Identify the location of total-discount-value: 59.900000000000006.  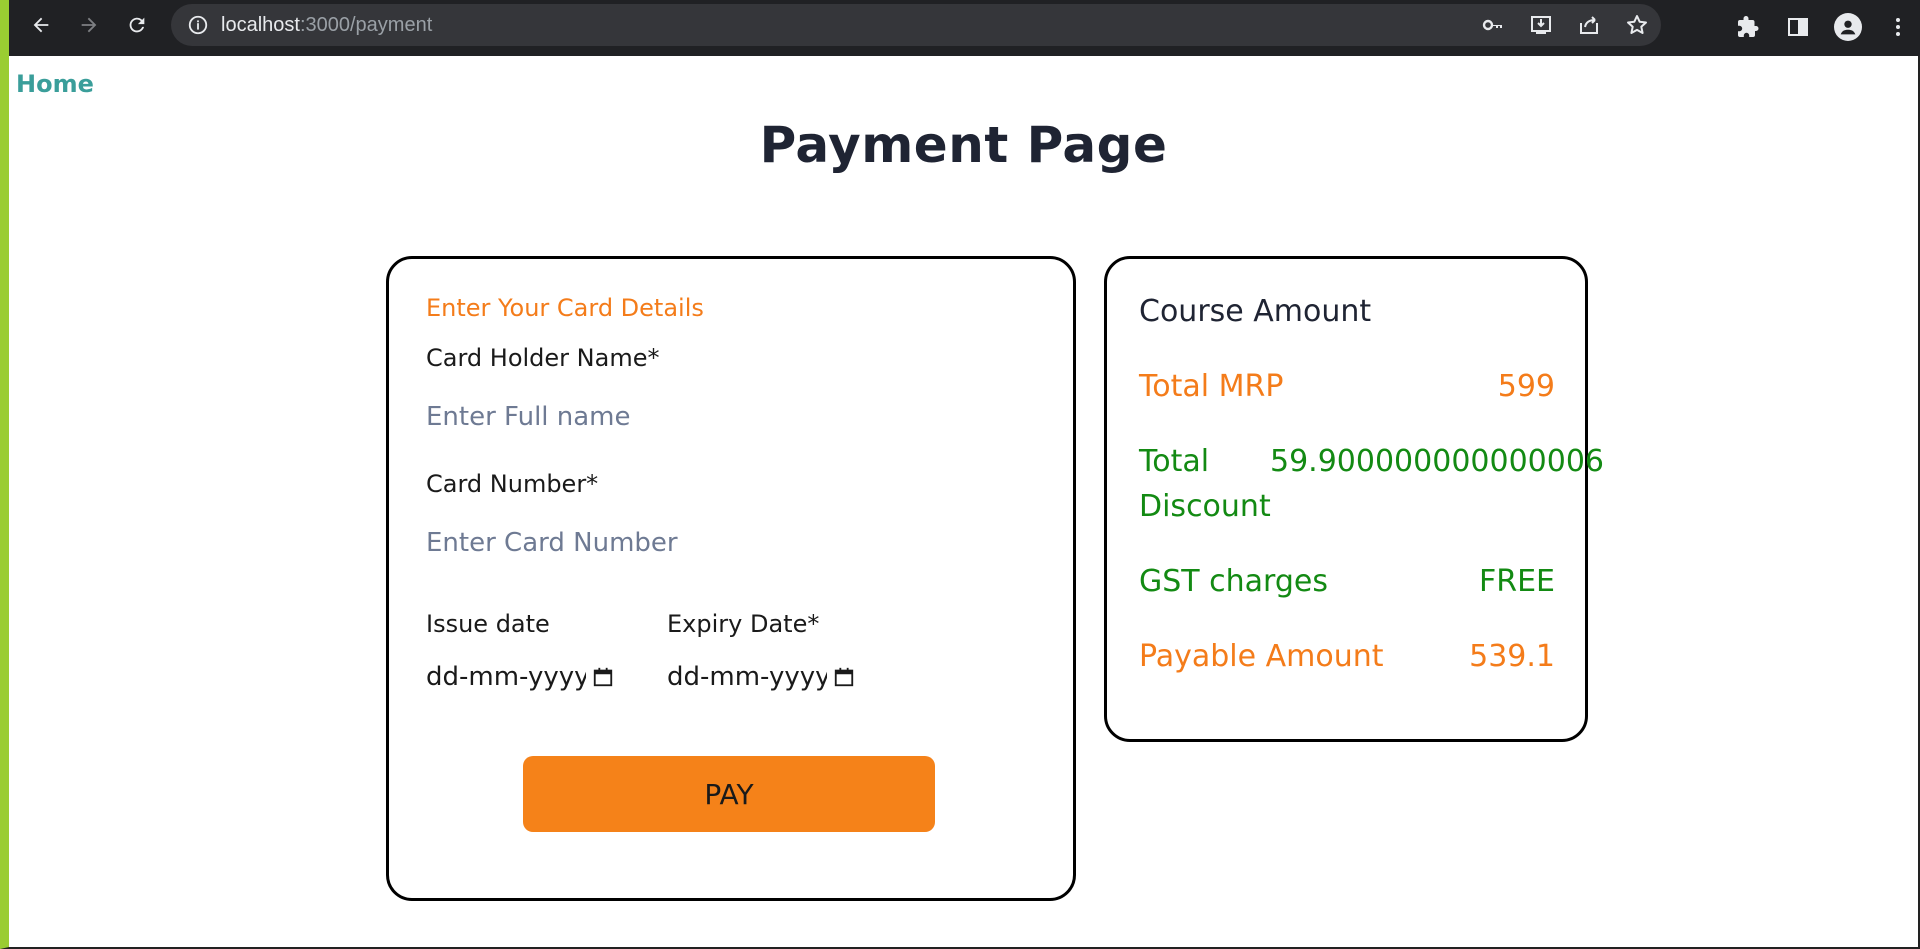
(1437, 461).